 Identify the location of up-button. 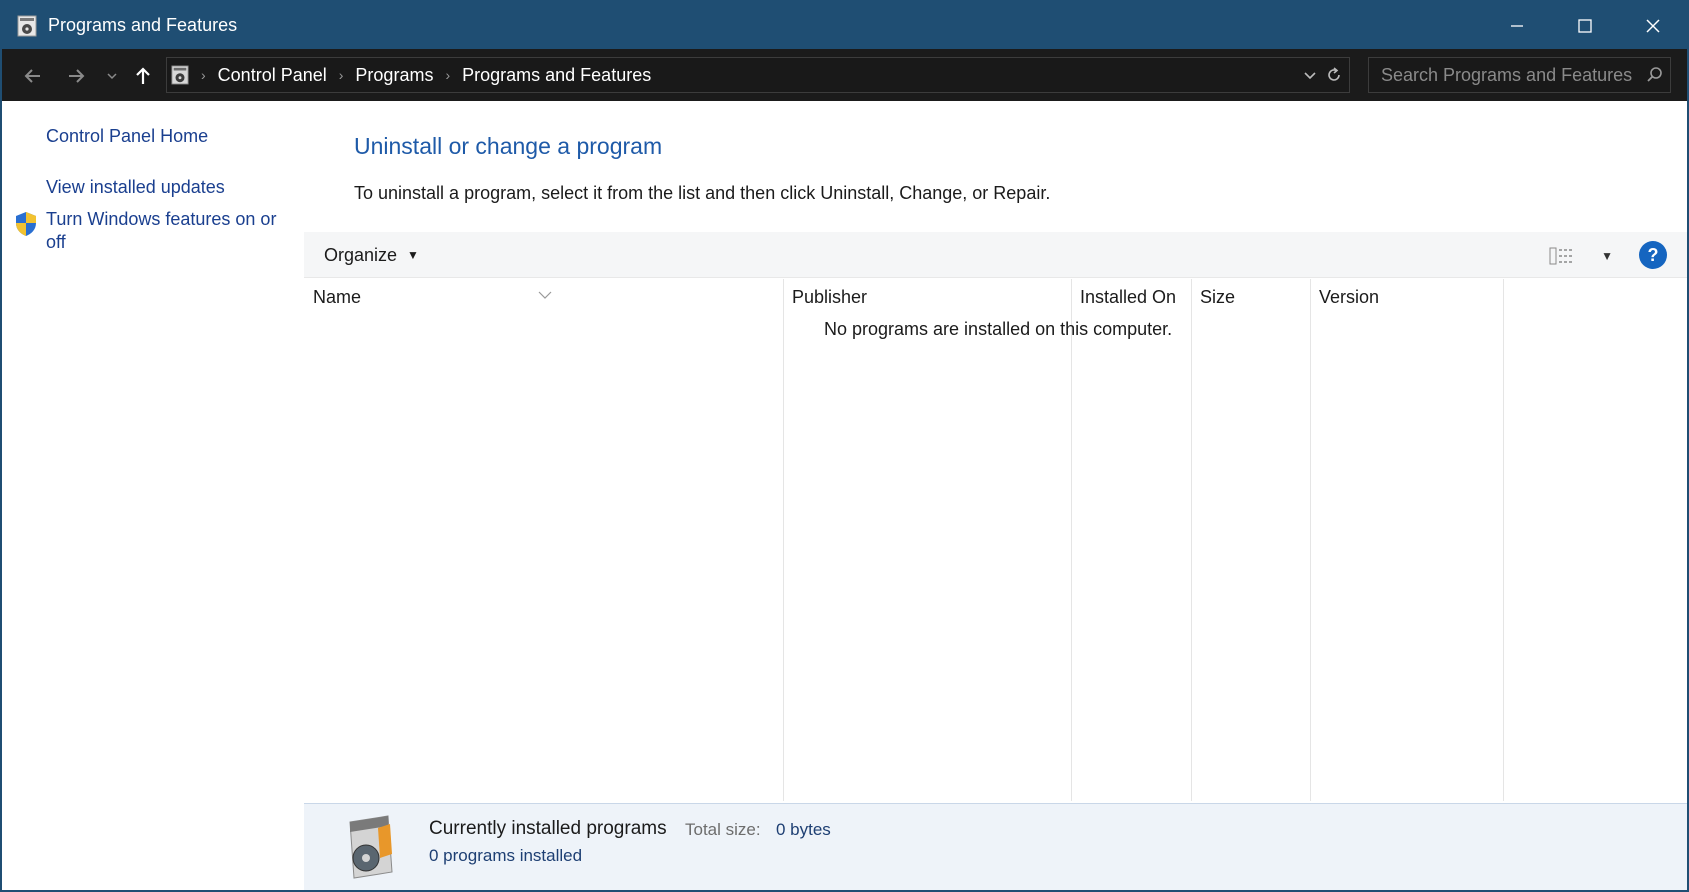
(143, 76).